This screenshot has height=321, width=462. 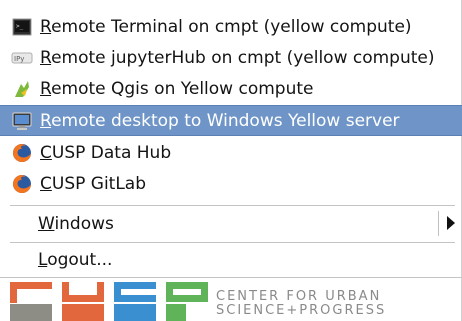 What do you see at coordinates (231, 152) in the screenshot?
I see `menu-item-cusp-data-hub: CUSP Data Hub` at bounding box center [231, 152].